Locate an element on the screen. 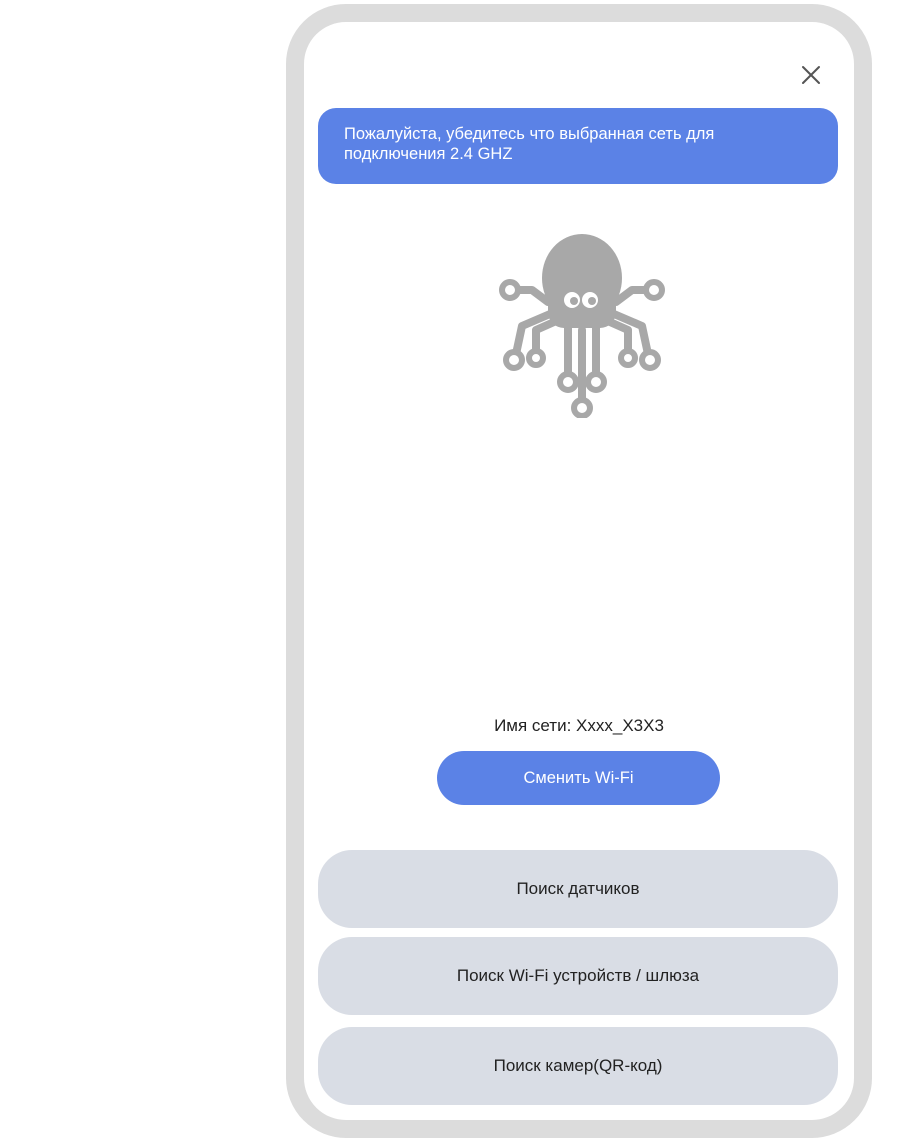  change-wifi-button: Сменить Wi-Fi is located at coordinates (578, 778).